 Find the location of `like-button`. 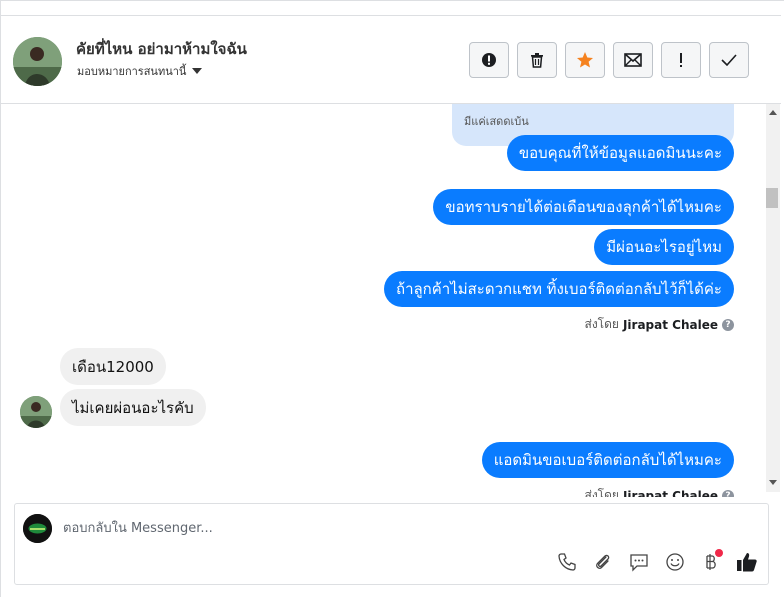

like-button is located at coordinates (747, 562).